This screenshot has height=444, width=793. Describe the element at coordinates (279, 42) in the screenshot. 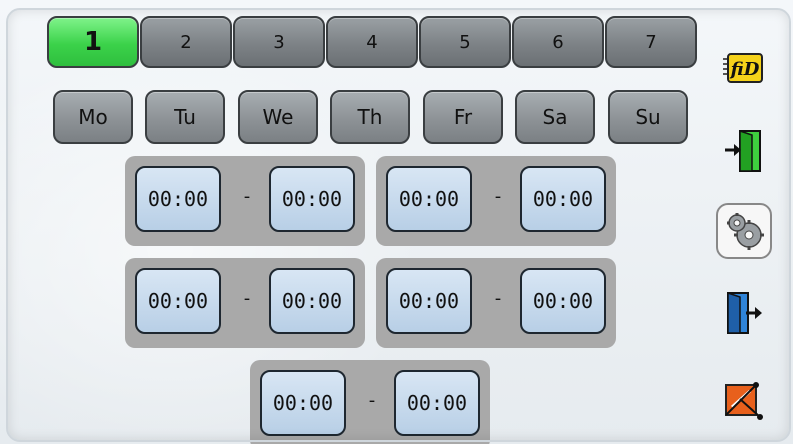

I see `program-tab-3: 3` at that location.